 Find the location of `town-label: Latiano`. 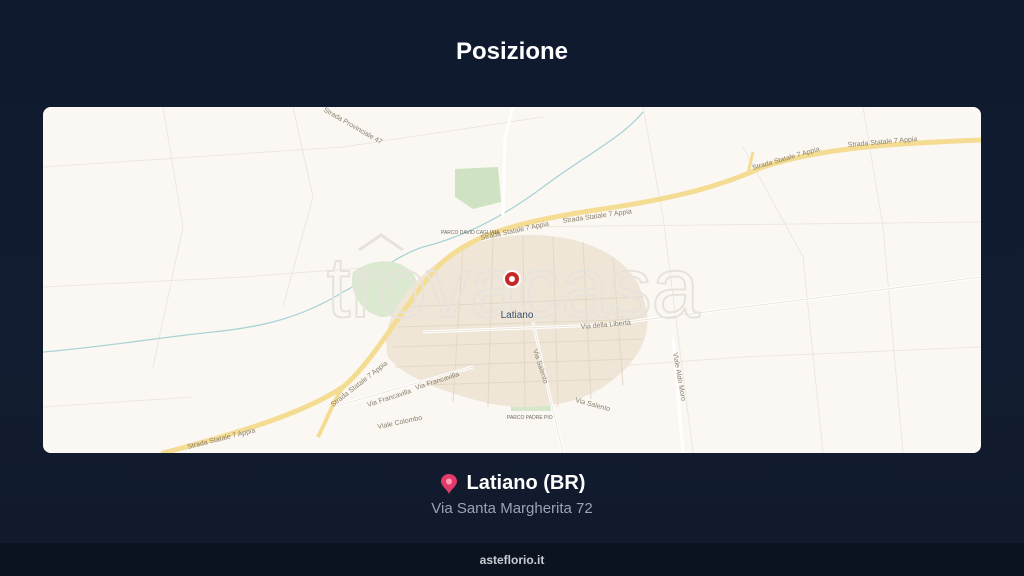

town-label: Latiano is located at coordinates (517, 315).